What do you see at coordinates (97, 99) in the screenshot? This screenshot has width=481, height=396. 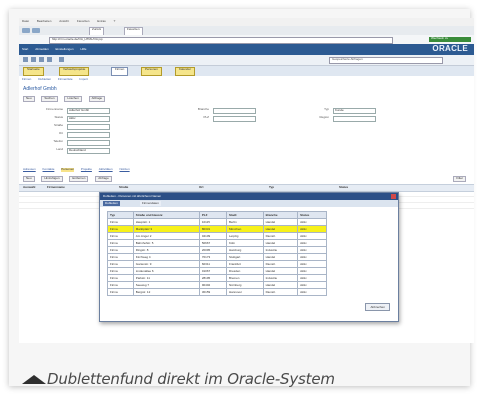 I see `query-button: Abfrage` at bounding box center [97, 99].